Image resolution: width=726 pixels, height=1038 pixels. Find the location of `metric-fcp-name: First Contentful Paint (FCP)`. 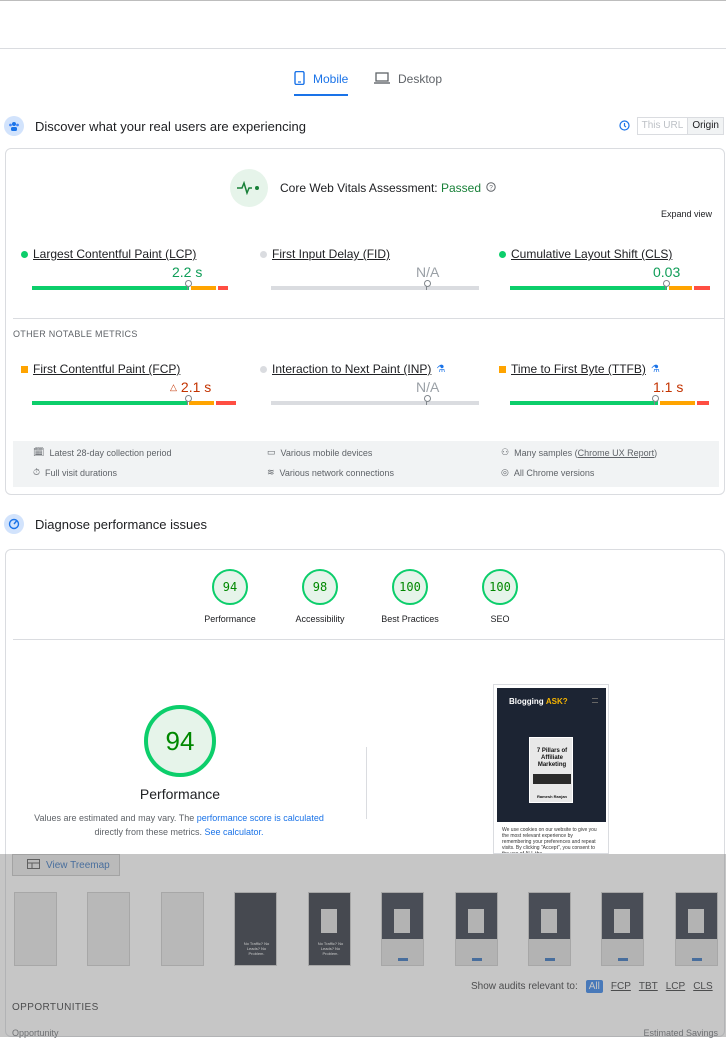

metric-fcp-name: First Contentful Paint (FCP) is located at coordinates (106, 369).